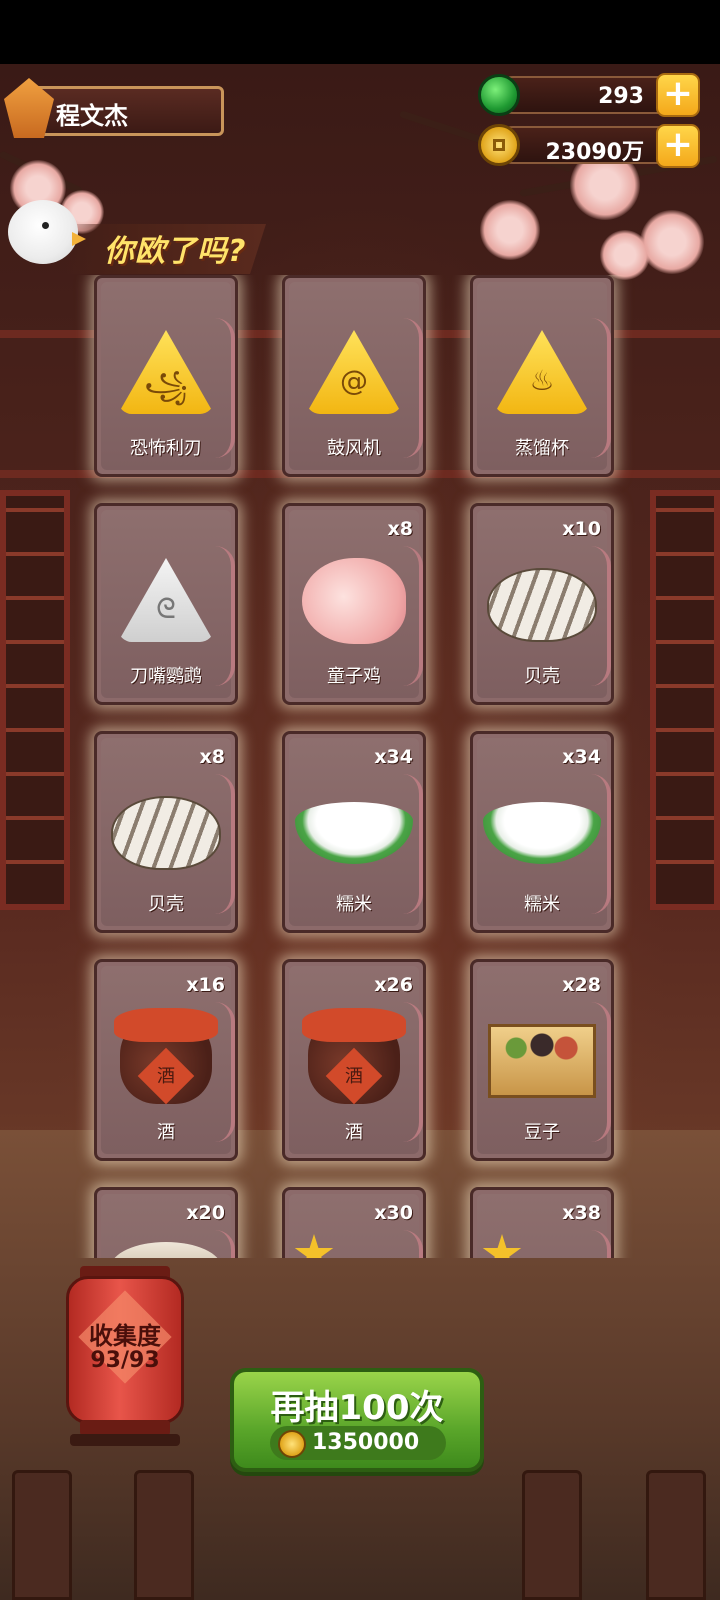 The image size is (720, 1600). I want to click on card-name: 豆子, so click(542, 1132).